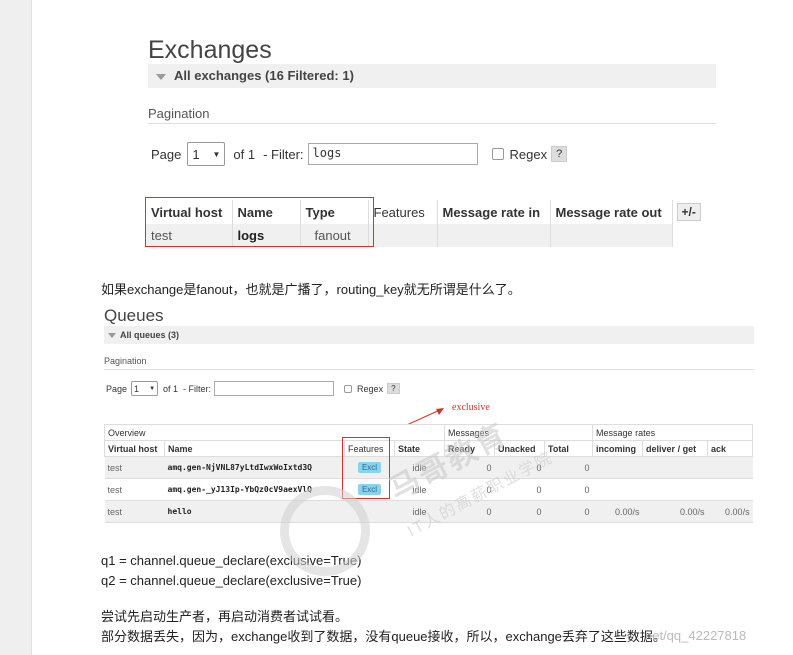 The image size is (793, 655). I want to click on queues-filter-summary: All queues (3), so click(150, 335).